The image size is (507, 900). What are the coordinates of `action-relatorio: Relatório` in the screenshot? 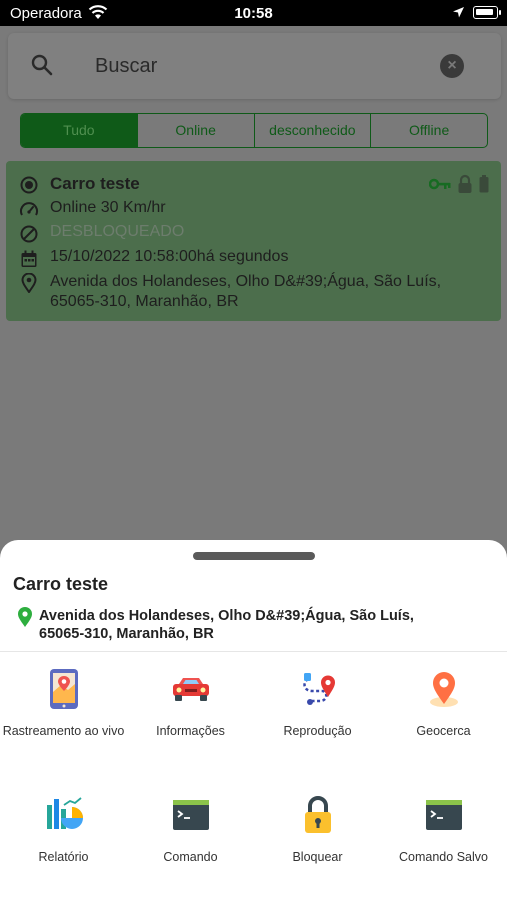 It's located at (63, 828).